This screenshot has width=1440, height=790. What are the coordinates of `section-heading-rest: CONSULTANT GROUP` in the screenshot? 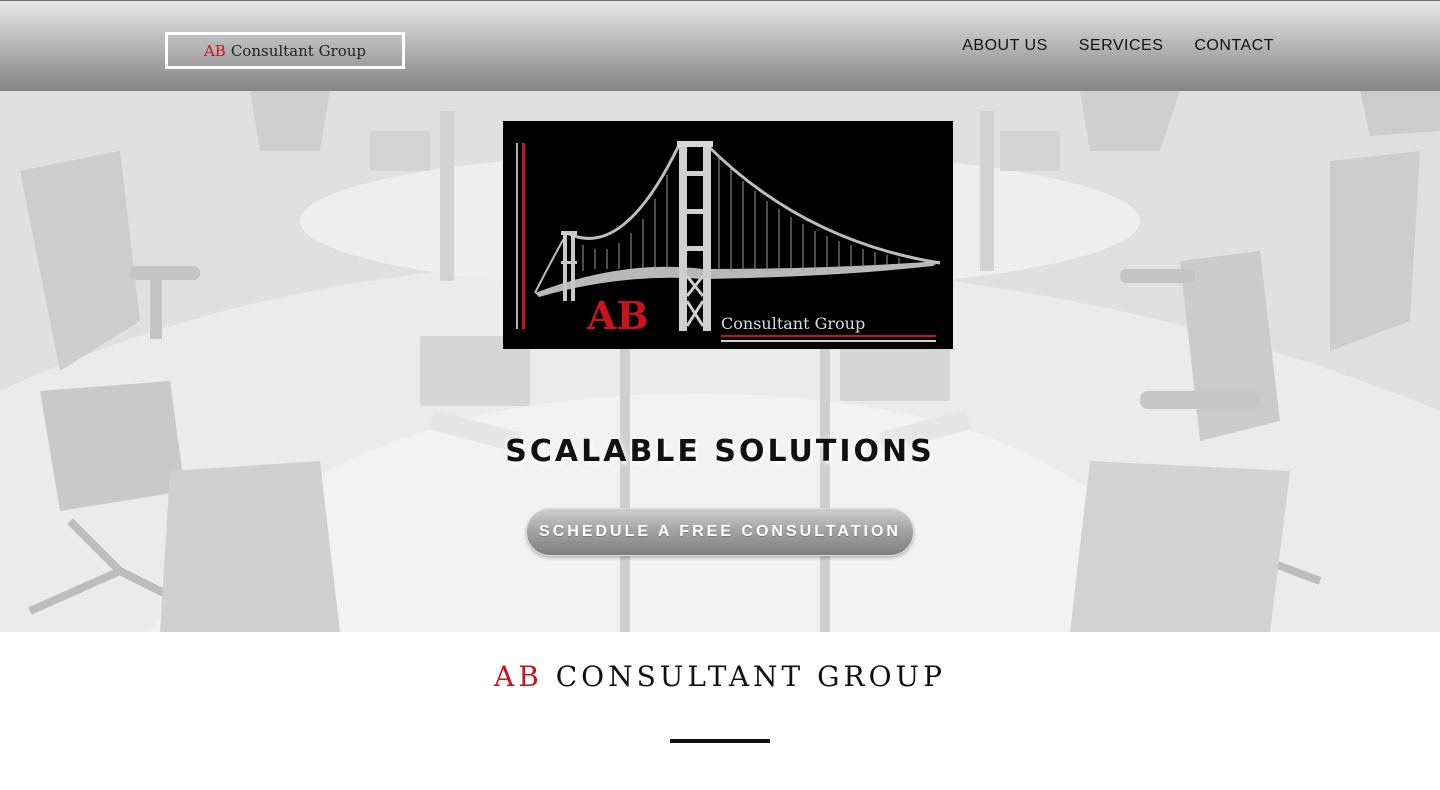 It's located at (750, 676).